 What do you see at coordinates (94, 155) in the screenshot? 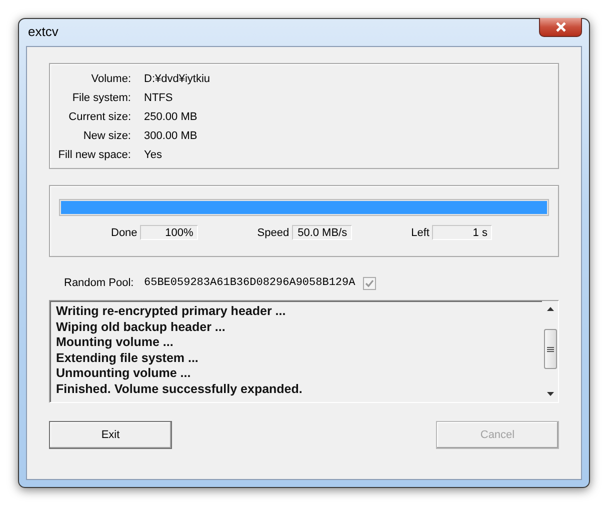
I see `field-label: Fill new space:` at bounding box center [94, 155].